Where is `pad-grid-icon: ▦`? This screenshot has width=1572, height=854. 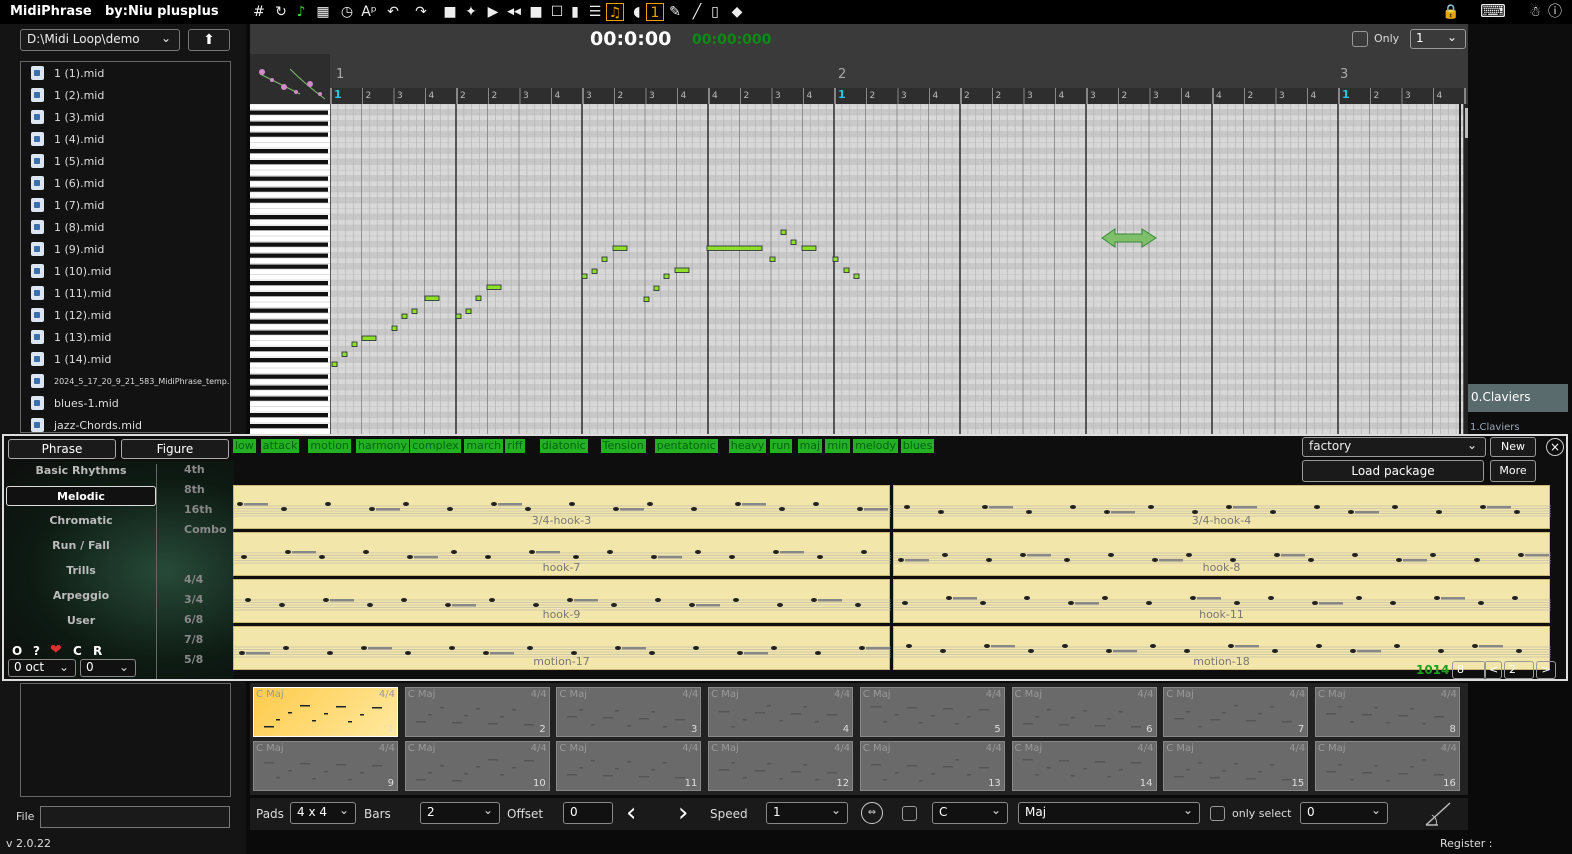 pad-grid-icon: ▦ is located at coordinates (323, 12).